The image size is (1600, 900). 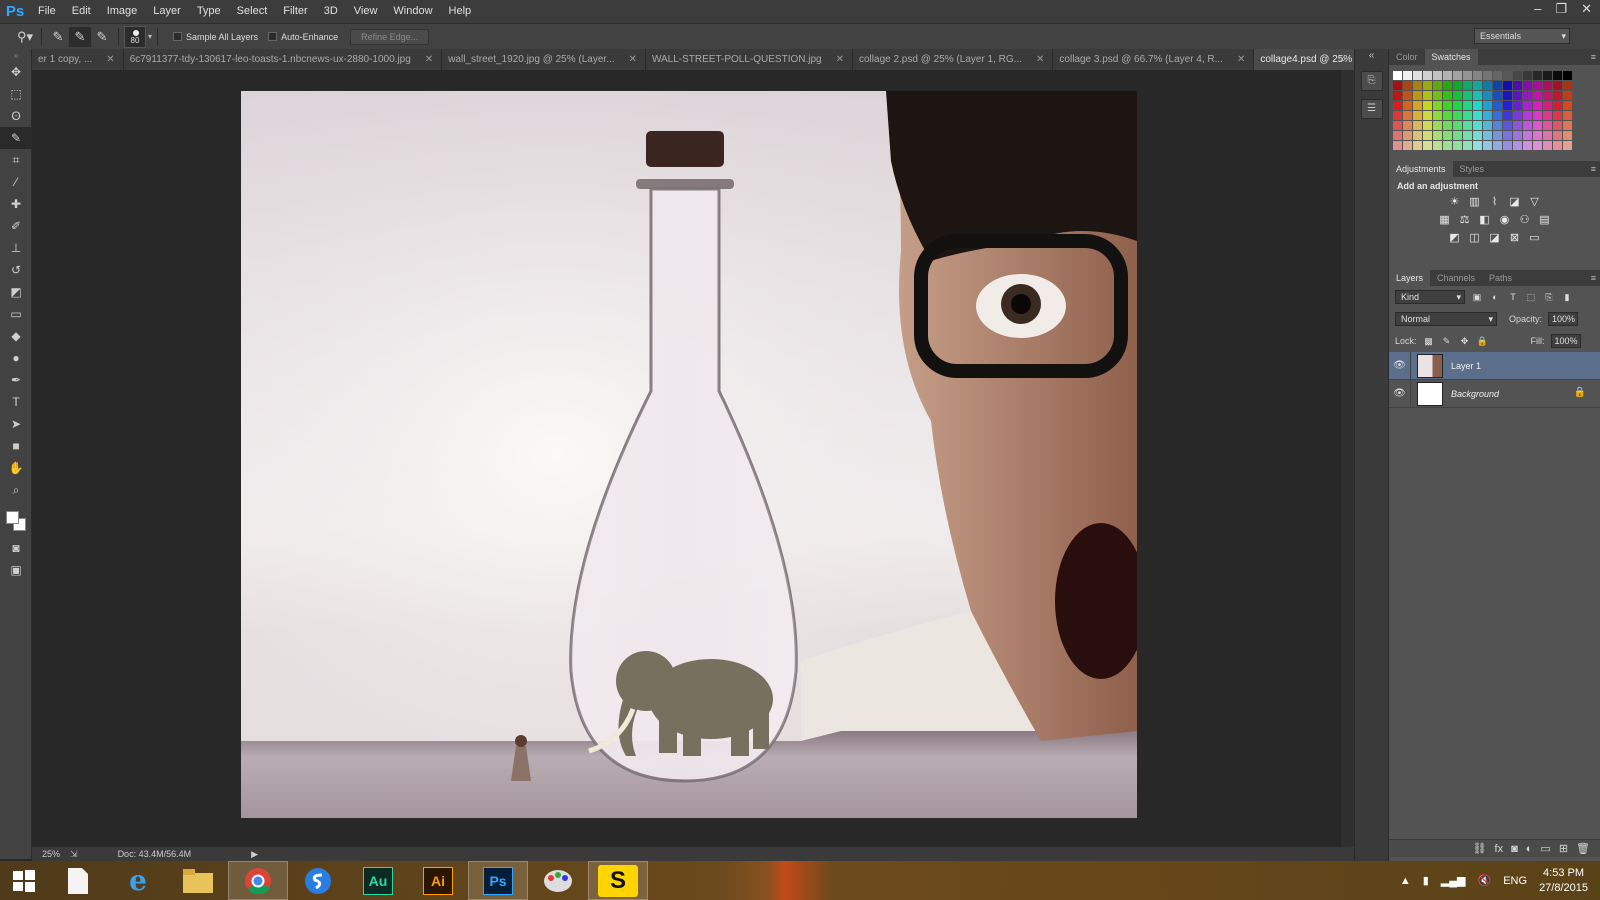 What do you see at coordinates (953, 59) in the screenshot?
I see `document-tab: collage 2.psd @ 25% (Layer 1, RG... ✕` at bounding box center [953, 59].